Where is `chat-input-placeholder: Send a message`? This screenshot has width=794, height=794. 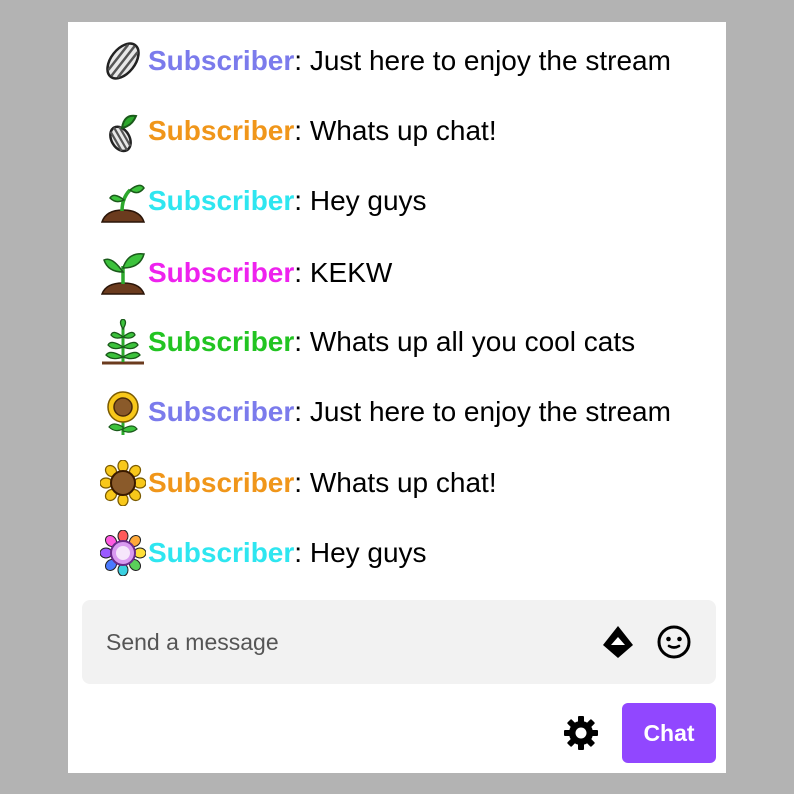 chat-input-placeholder: Send a message is located at coordinates (192, 642).